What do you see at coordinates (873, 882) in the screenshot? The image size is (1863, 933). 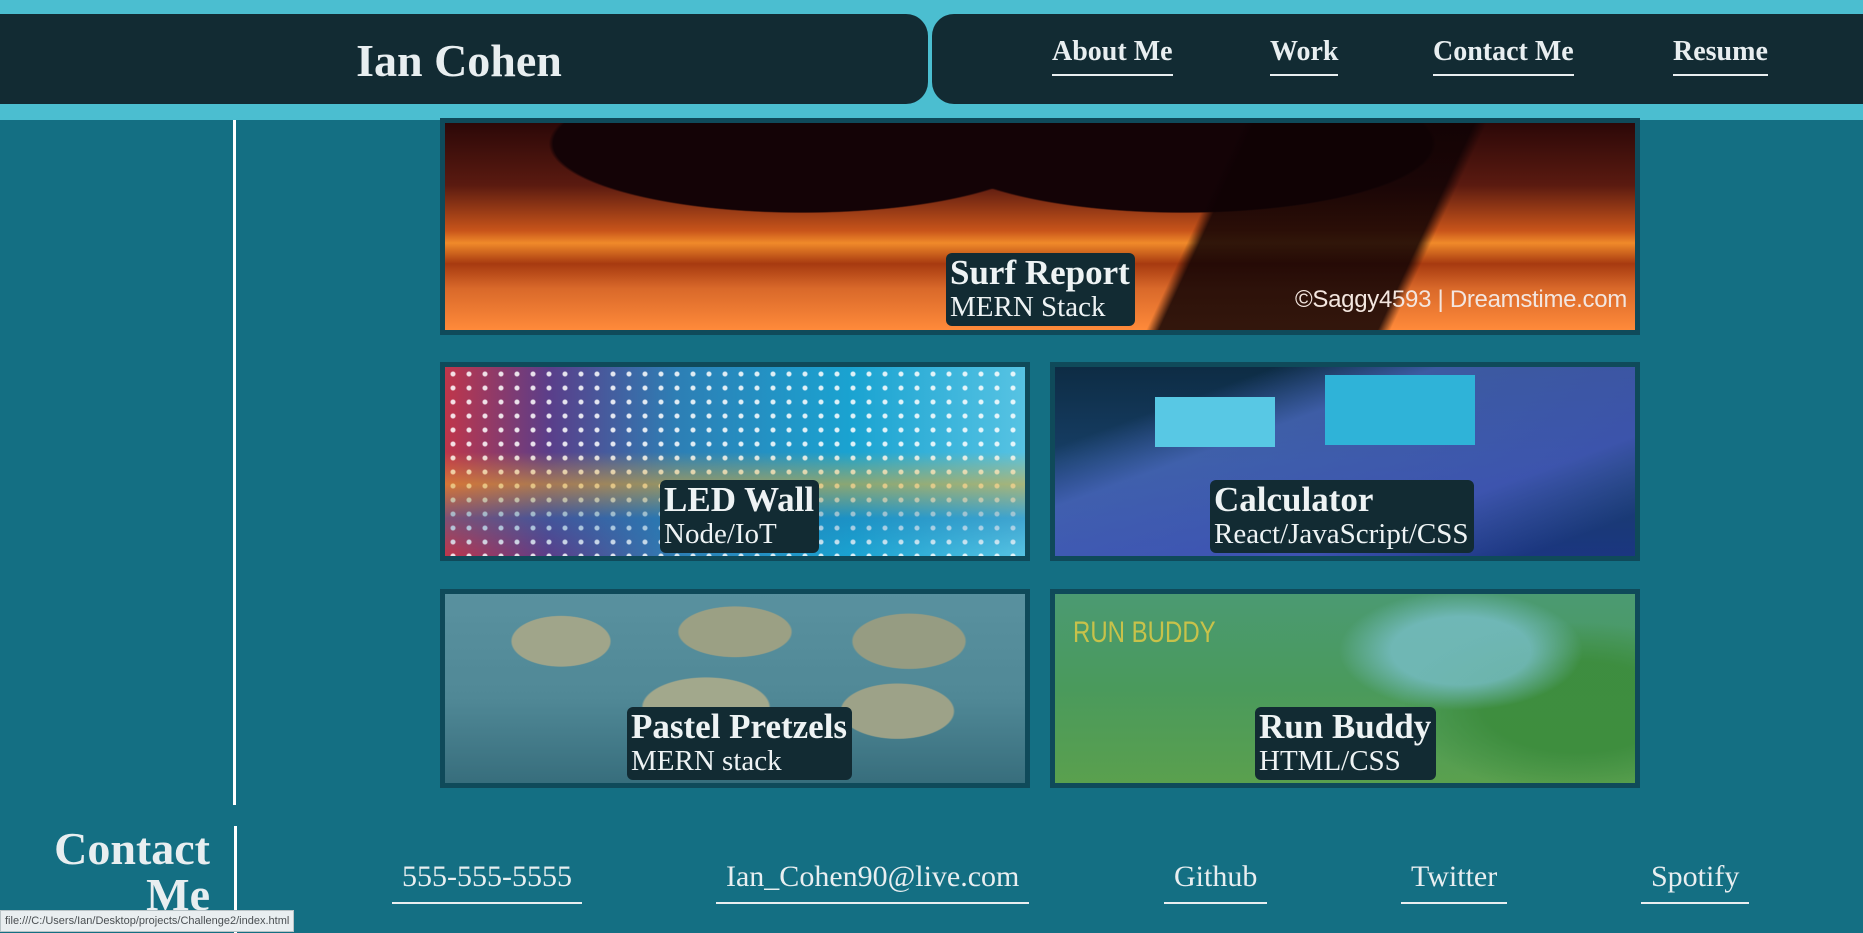 I see `contact-email-link: Ian_Cohen90@live.com` at bounding box center [873, 882].